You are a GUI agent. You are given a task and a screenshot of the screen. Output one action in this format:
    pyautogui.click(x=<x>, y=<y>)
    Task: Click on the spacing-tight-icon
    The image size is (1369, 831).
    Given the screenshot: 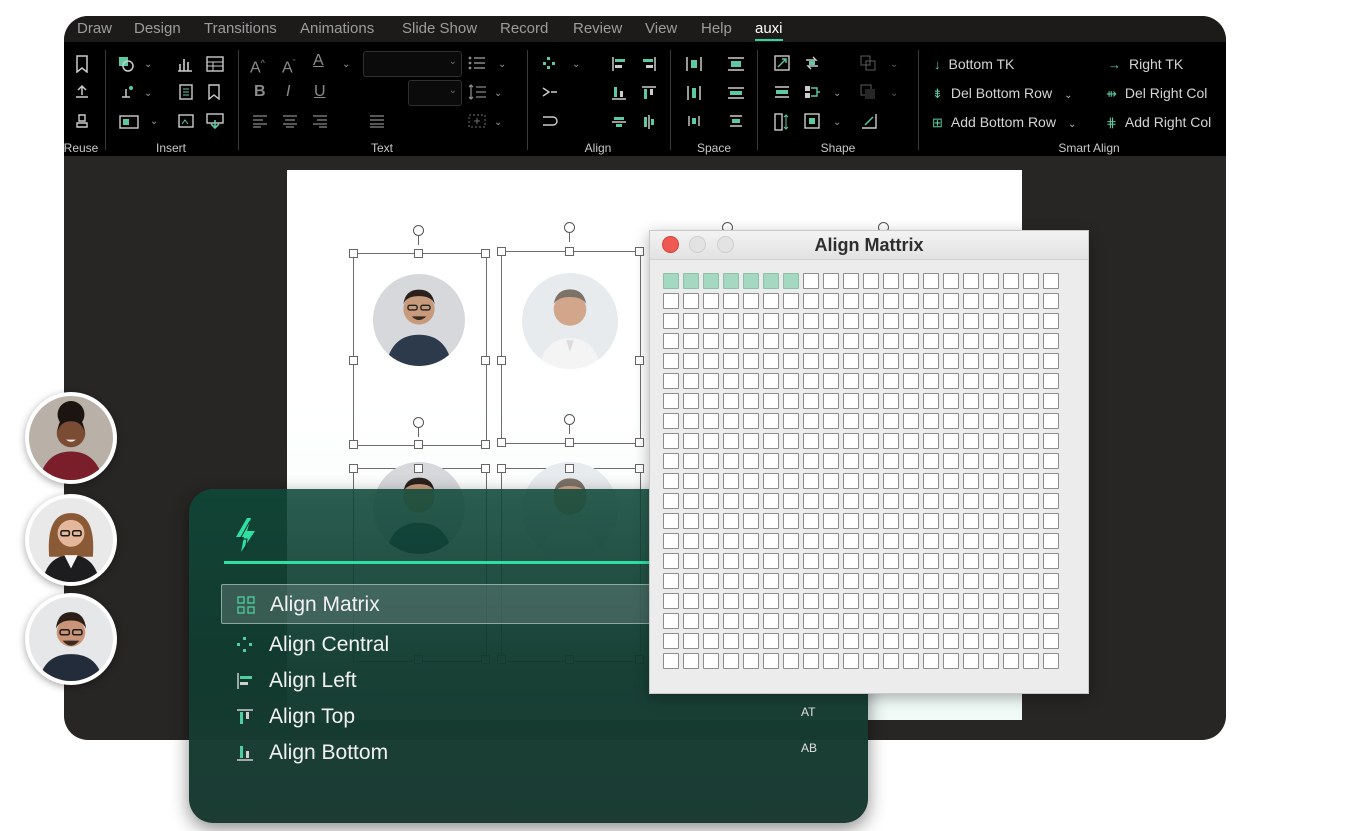 What is the action you would take?
    pyautogui.click(x=736, y=121)
    